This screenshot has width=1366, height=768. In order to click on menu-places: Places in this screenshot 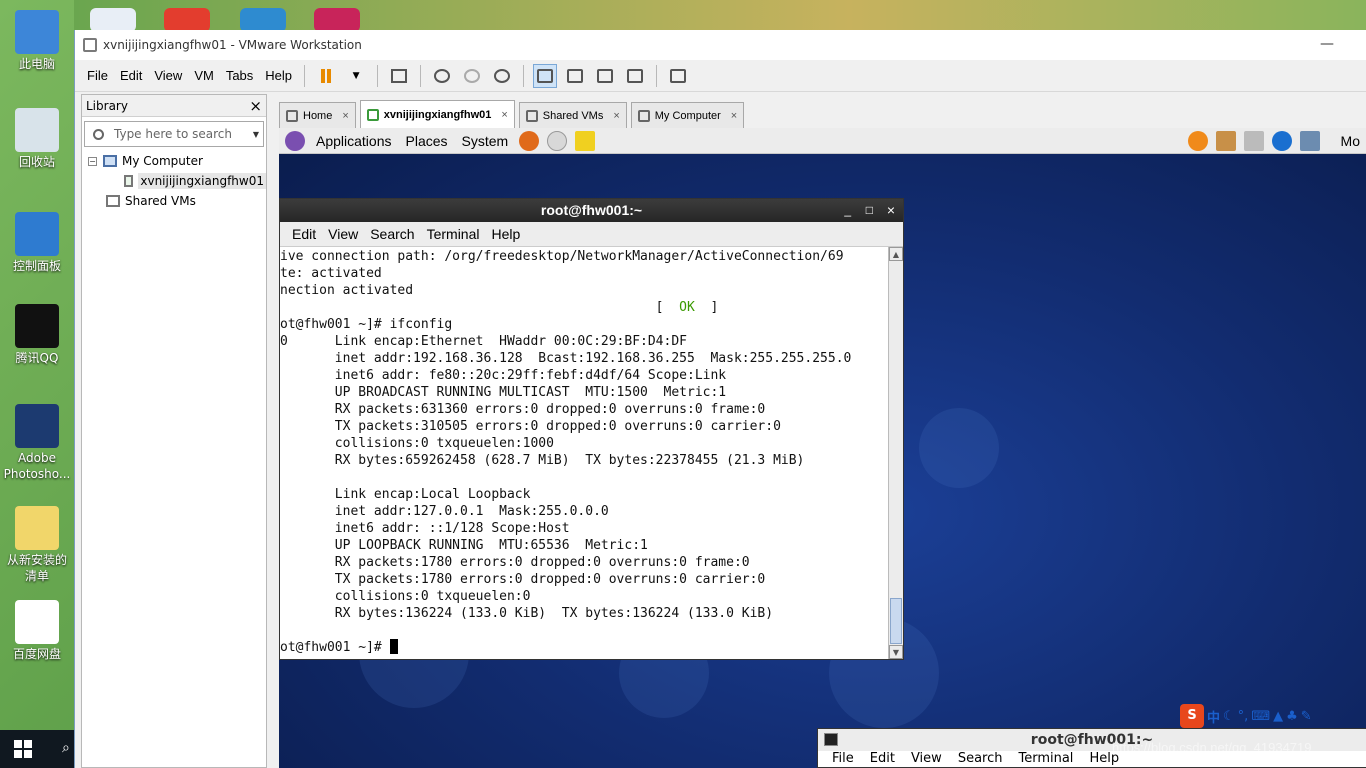, I will do `click(427, 141)`.